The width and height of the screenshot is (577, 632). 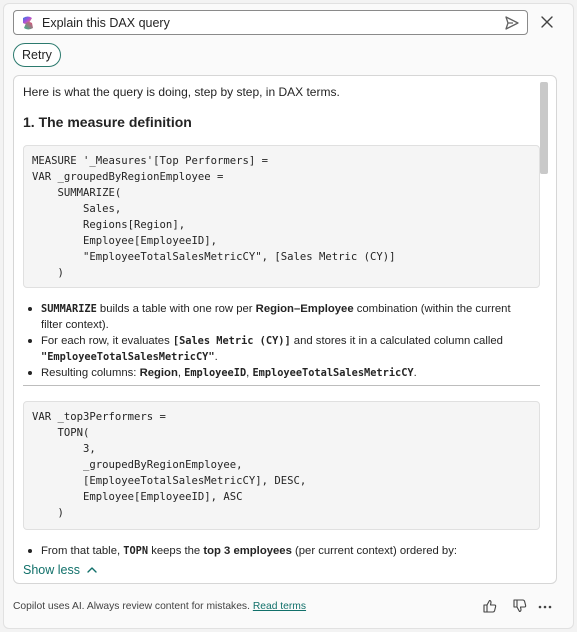 I want to click on retry-button: Retry, so click(x=37, y=55).